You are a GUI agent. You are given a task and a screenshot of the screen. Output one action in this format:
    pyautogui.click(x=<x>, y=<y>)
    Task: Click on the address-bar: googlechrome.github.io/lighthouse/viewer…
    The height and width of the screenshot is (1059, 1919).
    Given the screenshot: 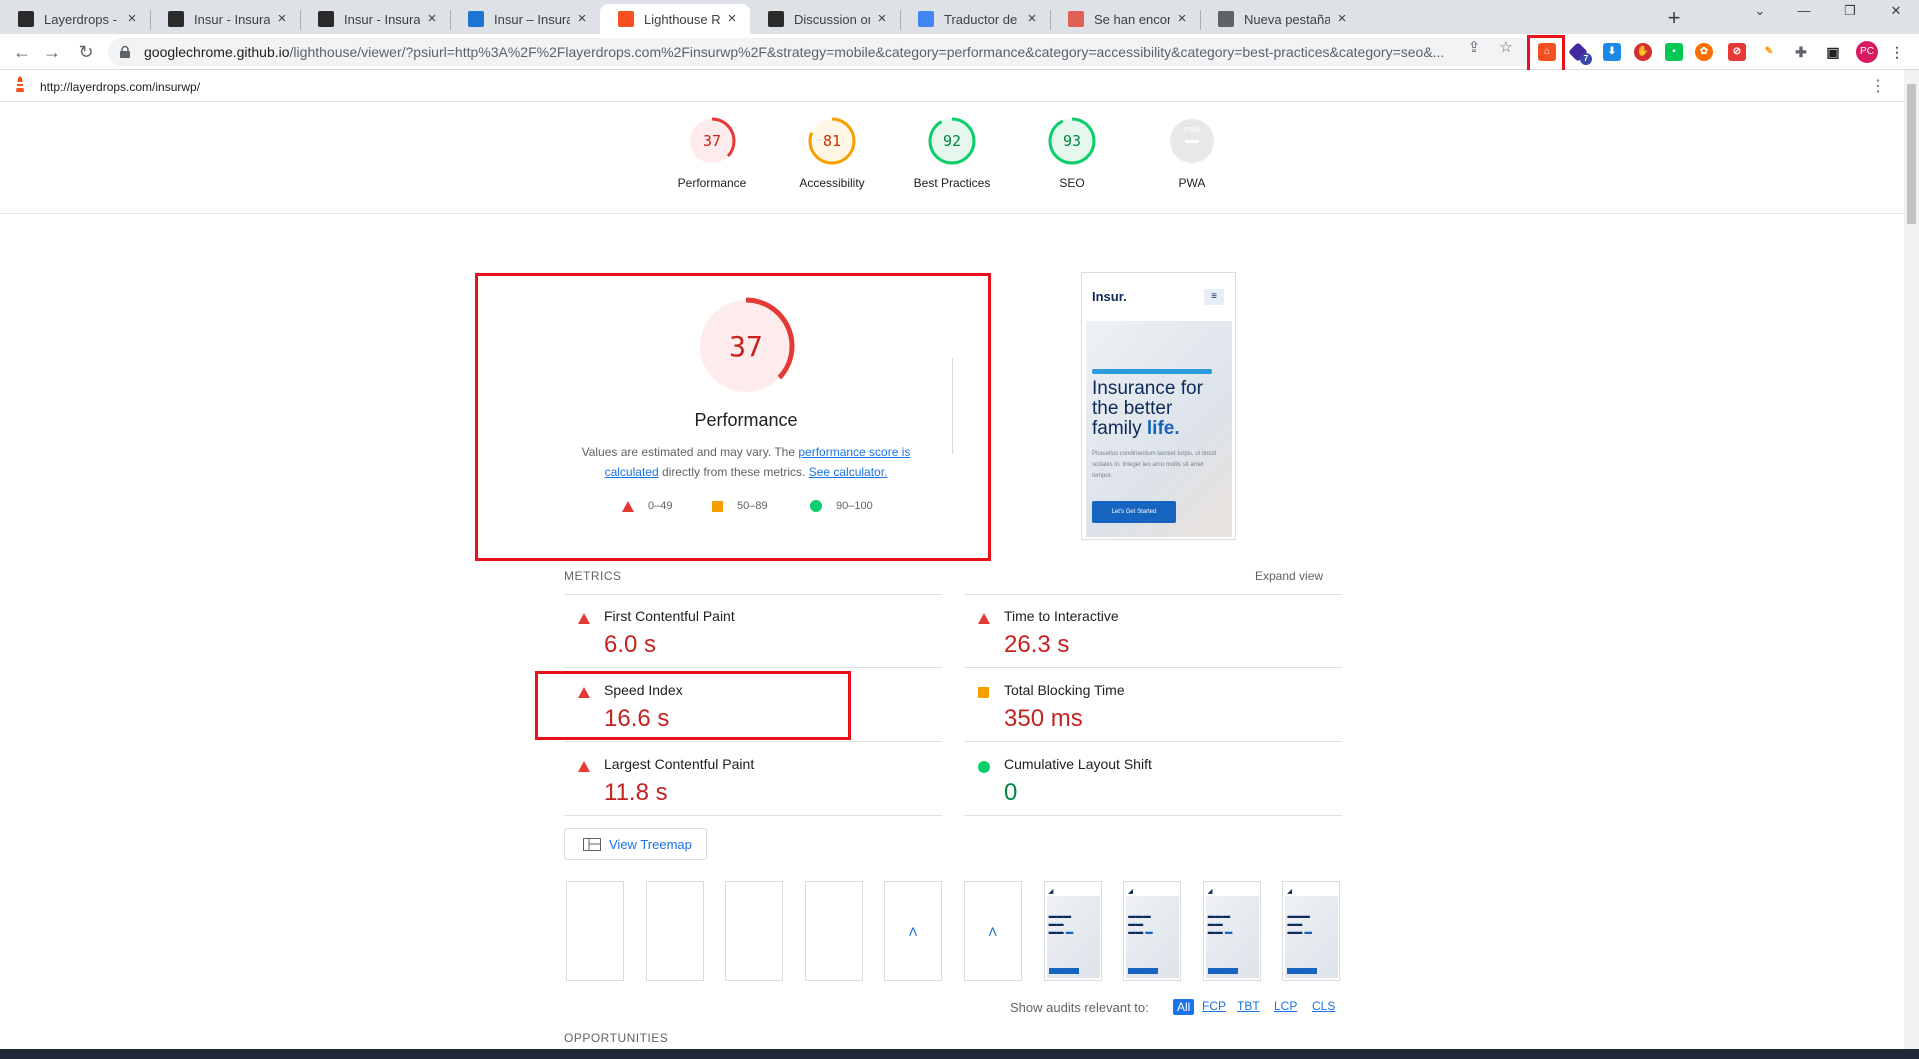 What is the action you would take?
    pyautogui.click(x=820, y=52)
    